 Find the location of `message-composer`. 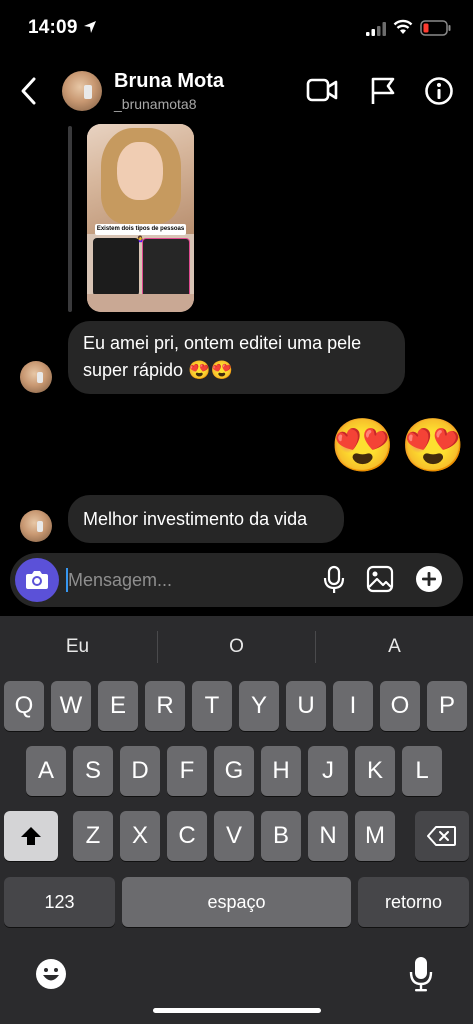

message-composer is located at coordinates (236, 580).